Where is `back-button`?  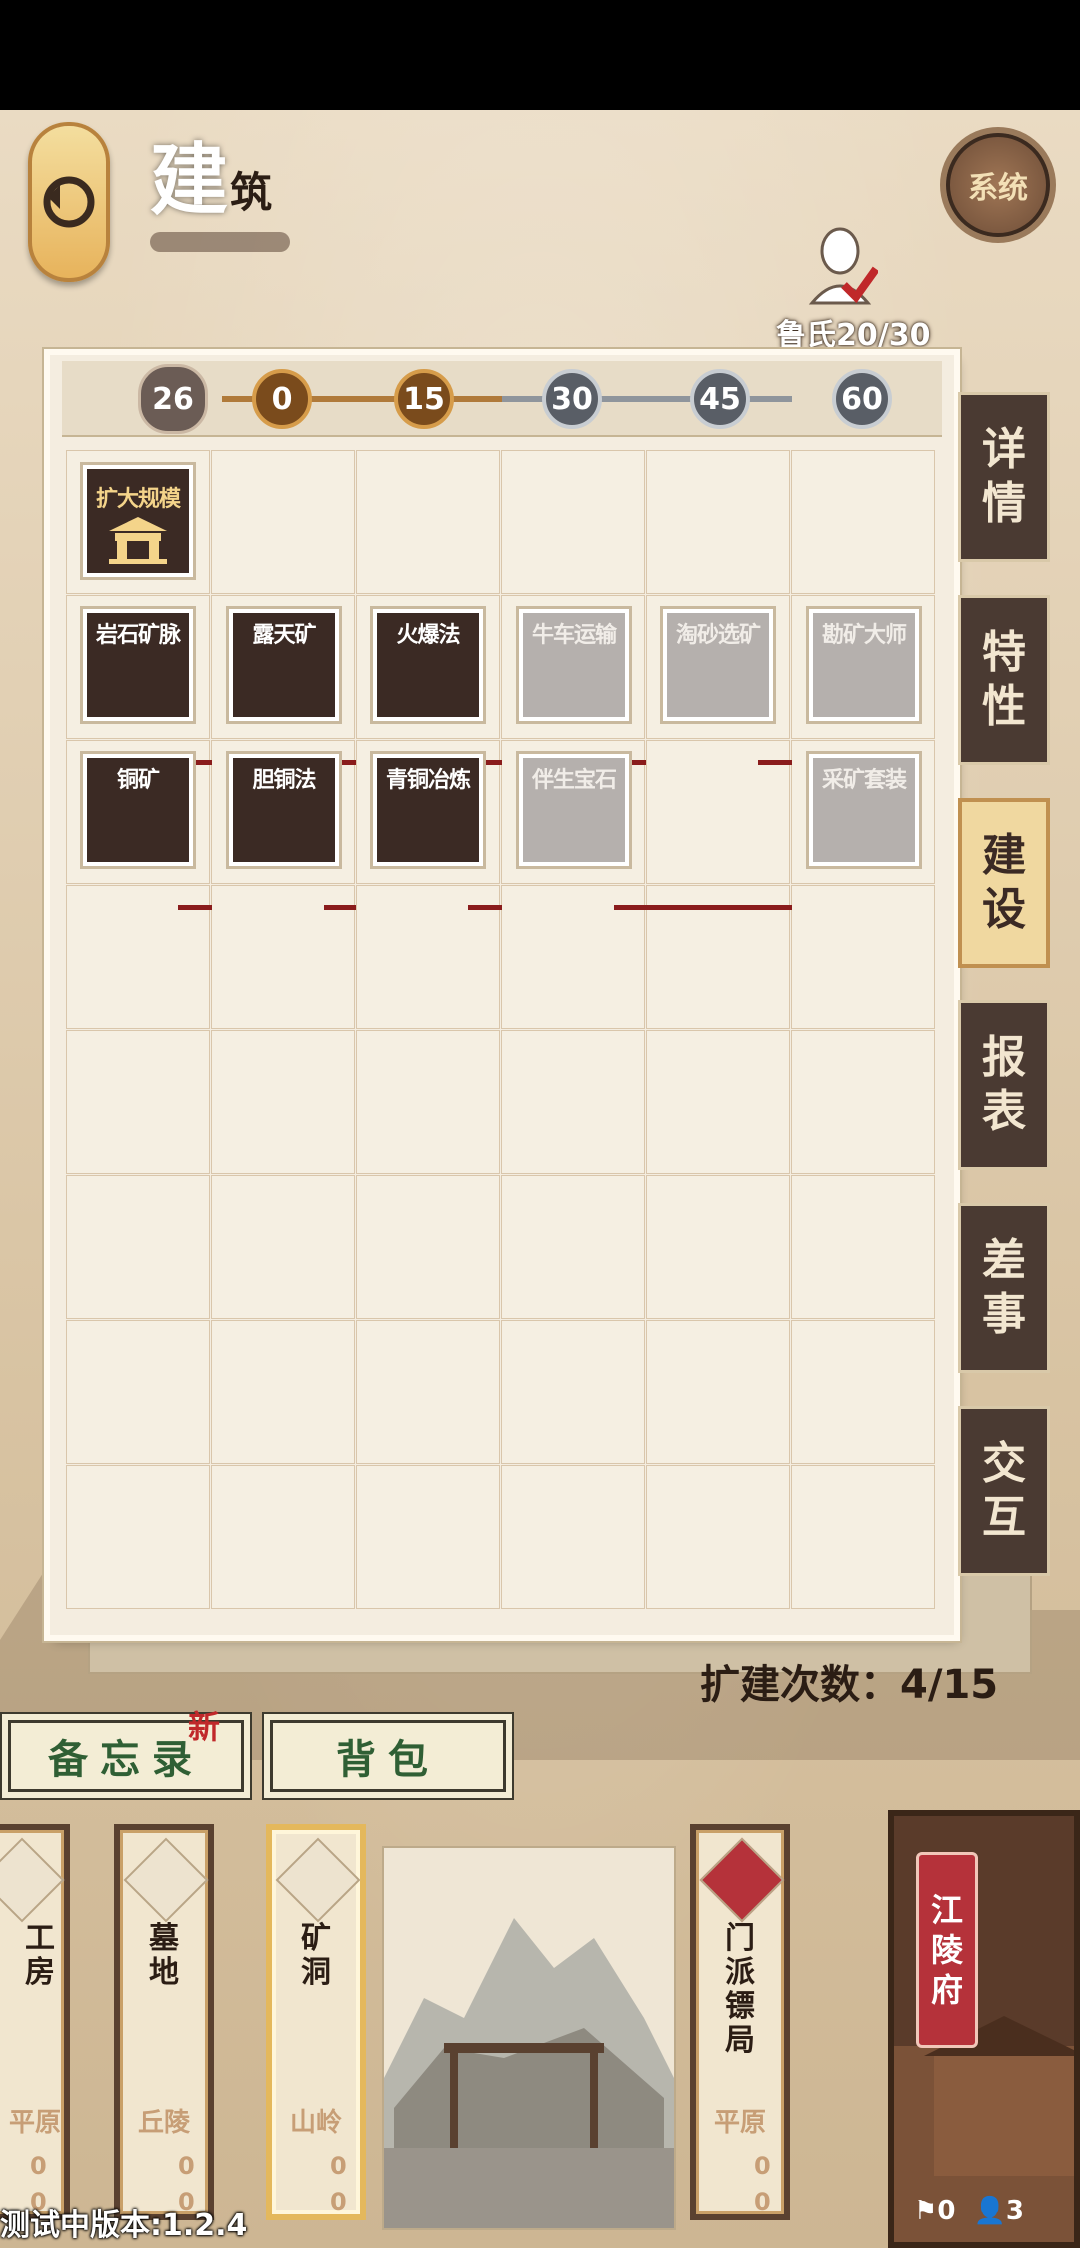 back-button is located at coordinates (69, 202).